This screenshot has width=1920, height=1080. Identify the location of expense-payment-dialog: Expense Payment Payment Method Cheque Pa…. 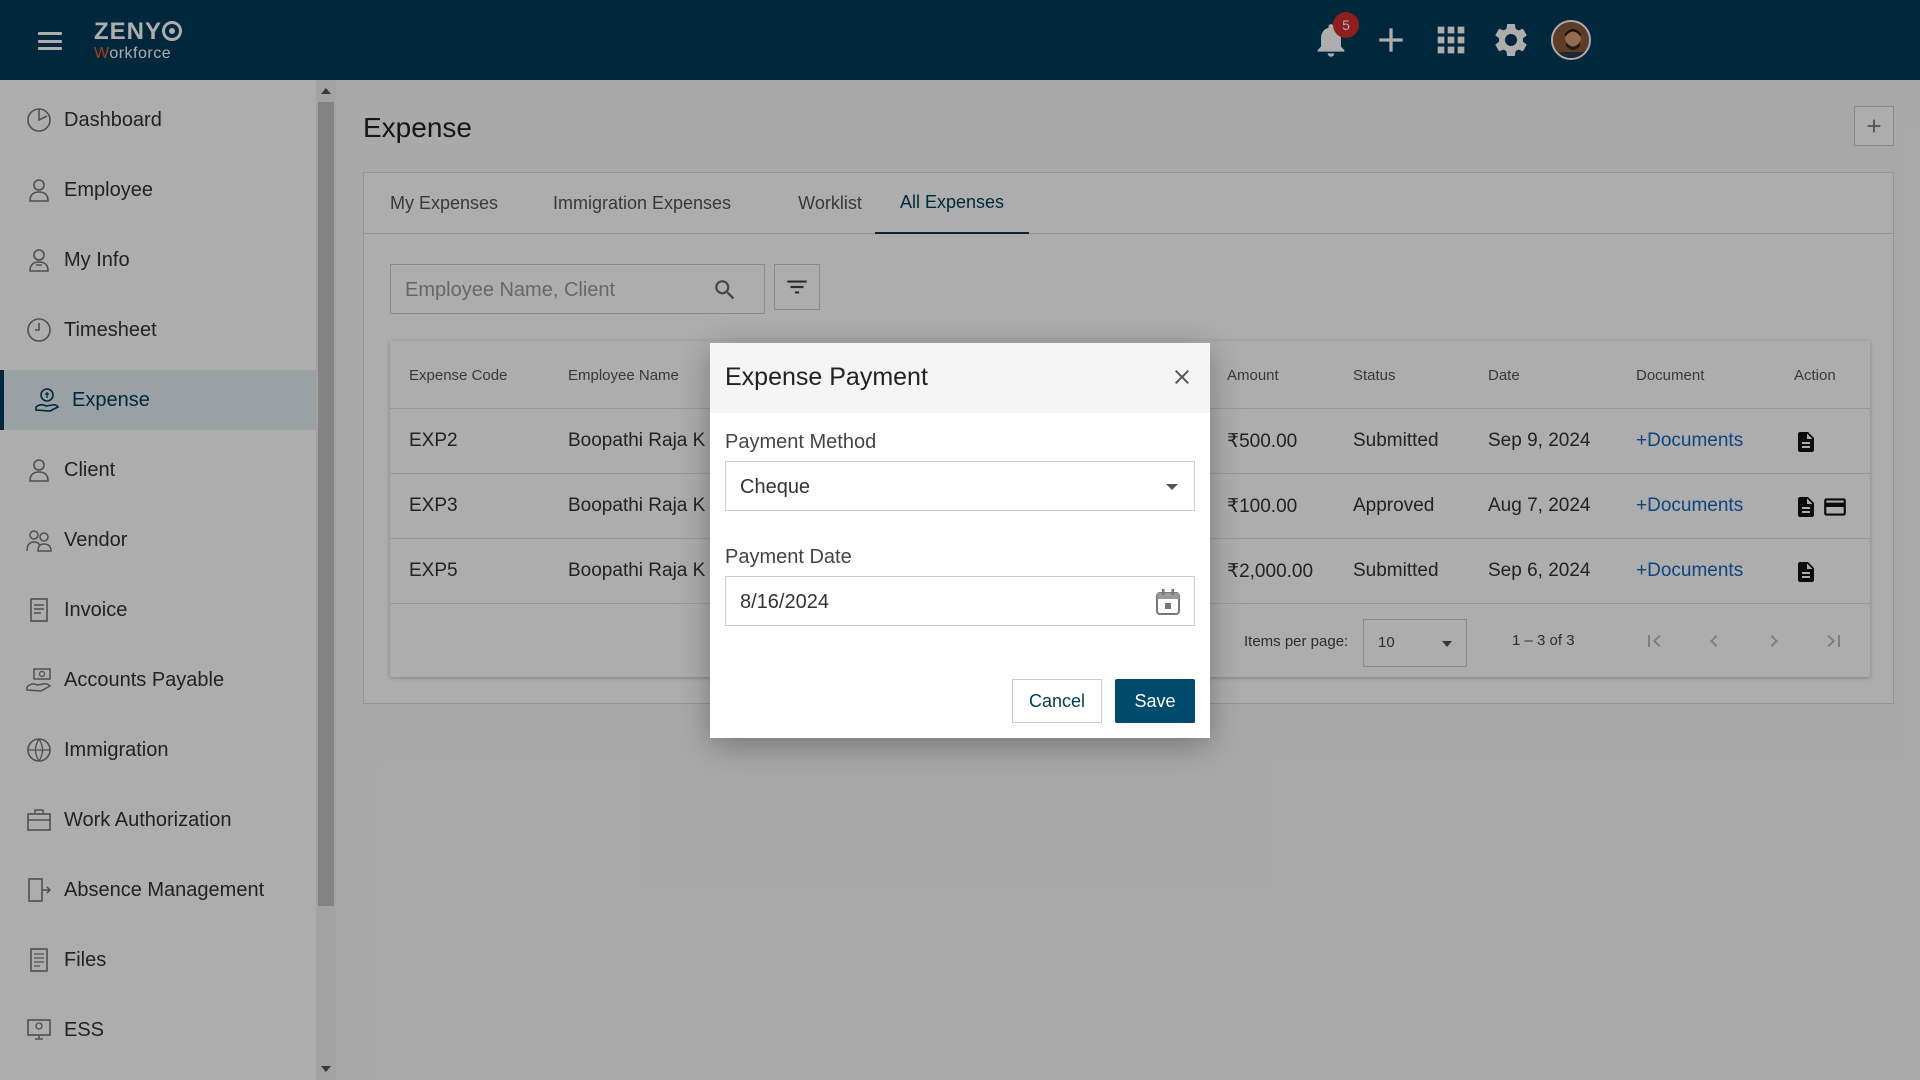
(960, 540).